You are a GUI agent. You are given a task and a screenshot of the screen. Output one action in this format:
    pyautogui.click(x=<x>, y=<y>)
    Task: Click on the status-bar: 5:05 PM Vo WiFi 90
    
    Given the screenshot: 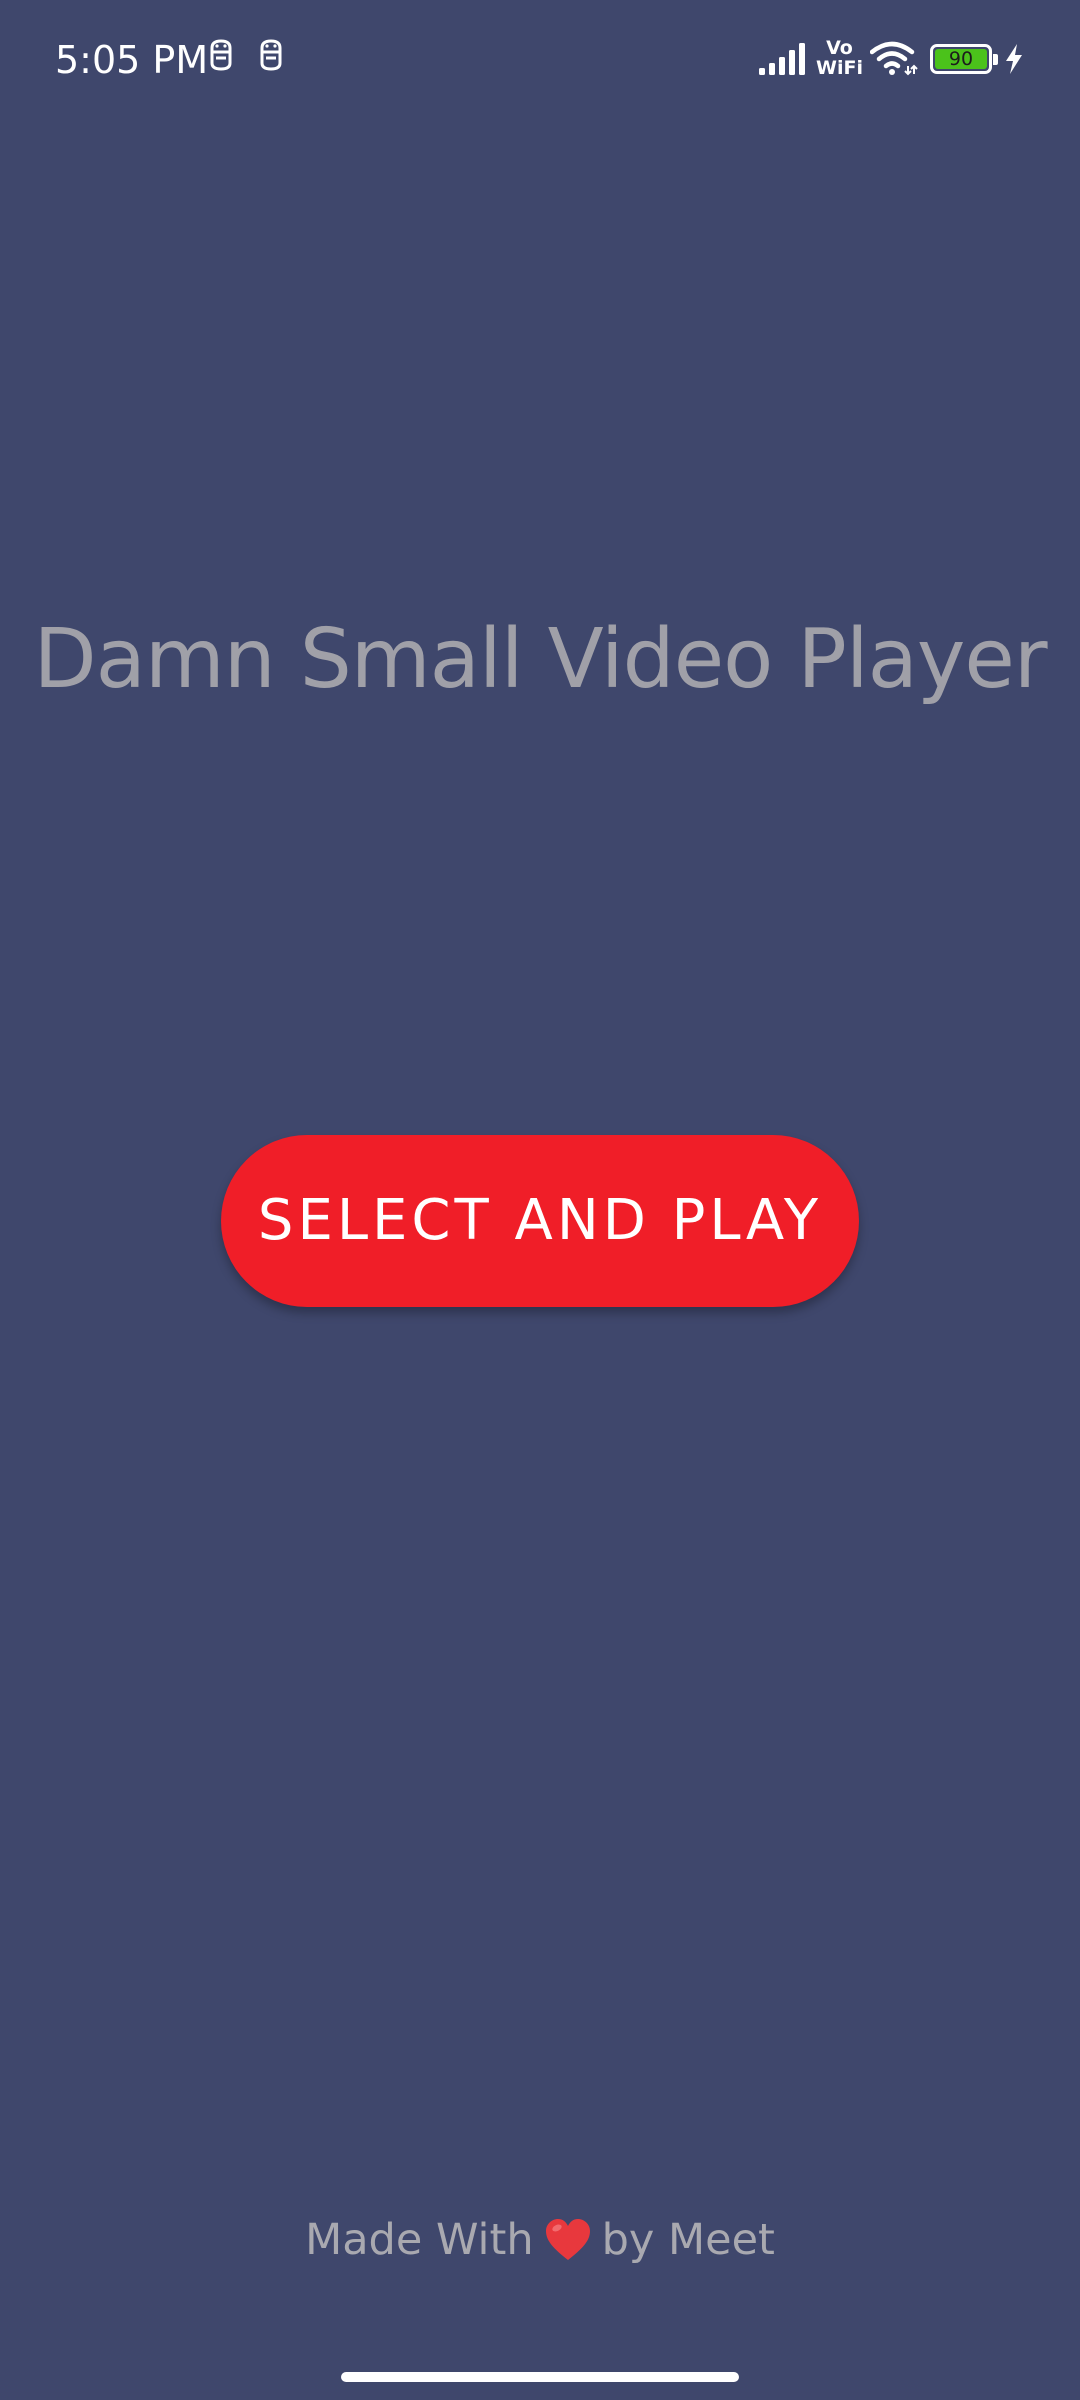 What is the action you would take?
    pyautogui.click(x=540, y=60)
    